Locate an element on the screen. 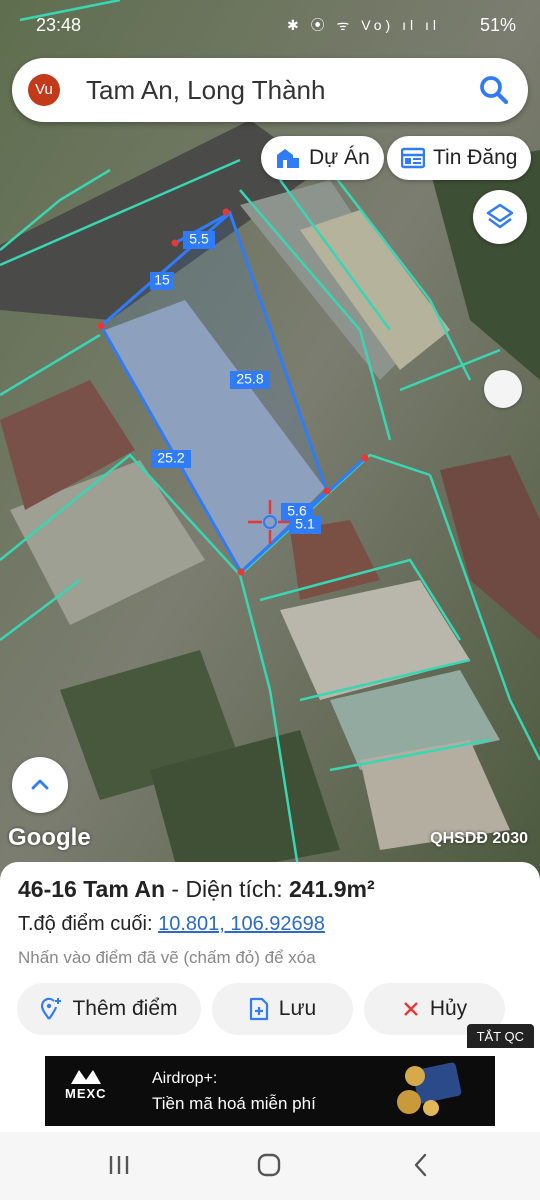 The image size is (540, 1200). ad-banner-area: MEXC Airdrop+: Tiền mã hoá miễn phí is located at coordinates (270, 1090).